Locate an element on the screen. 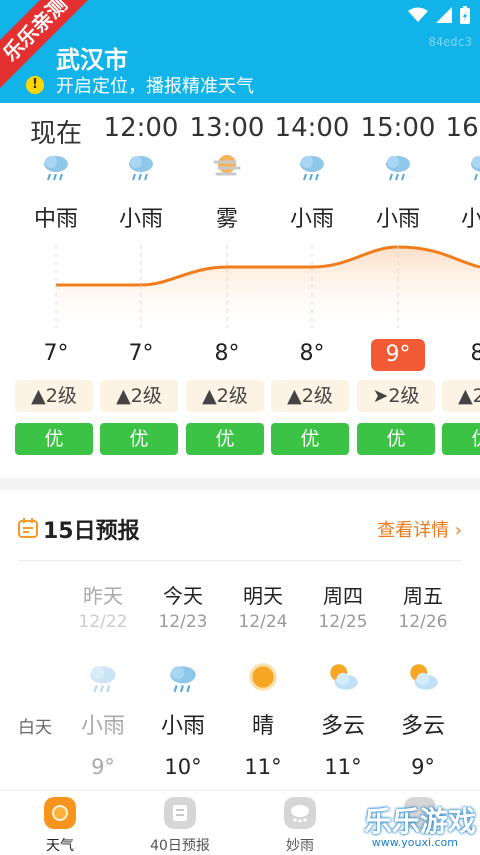 Image resolution: width=480 pixels, height=855 pixels. day-column: 明天 12/24 晴 11° is located at coordinates (263, 679).